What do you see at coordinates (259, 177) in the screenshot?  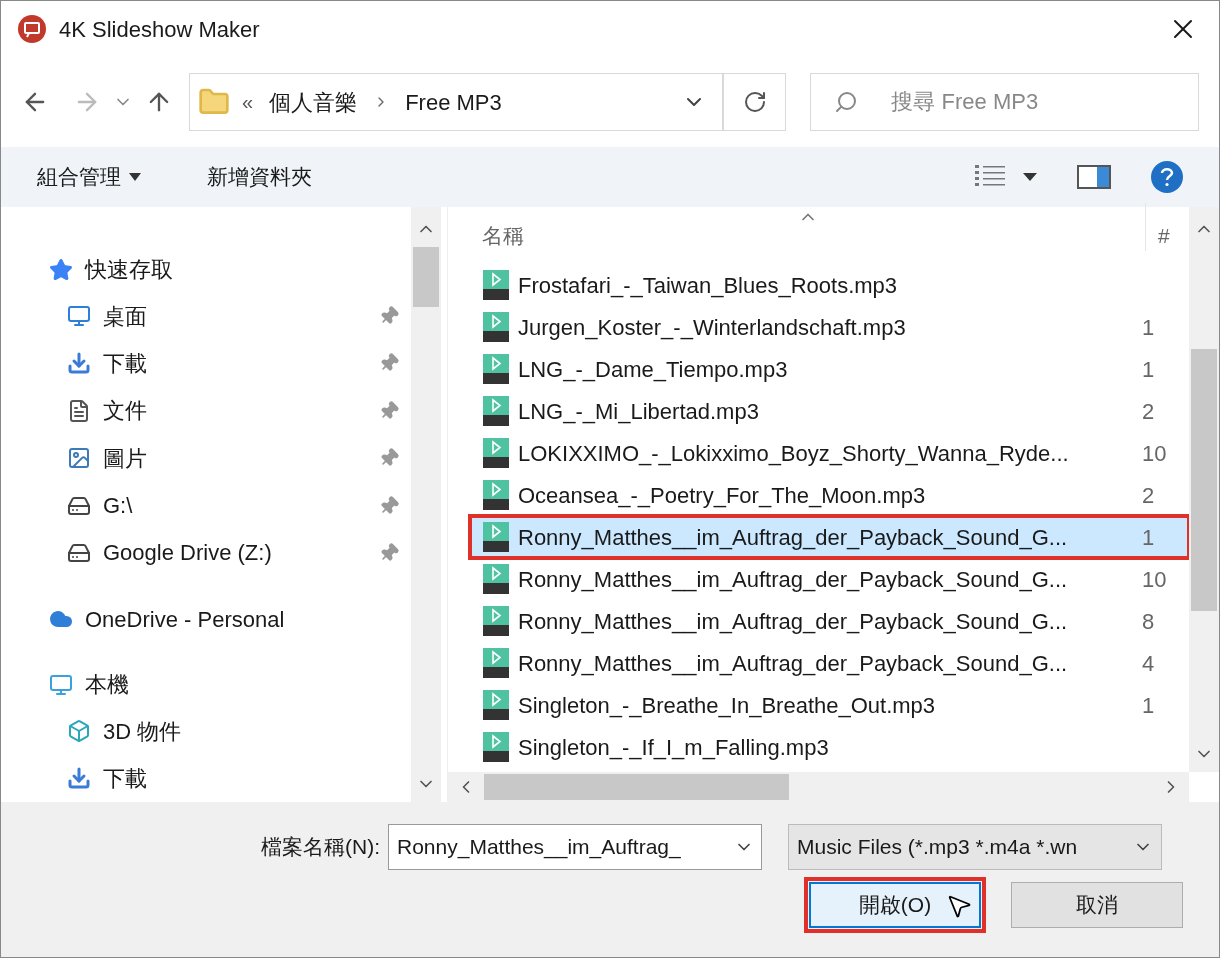 I see `new-folder-button: 新增資料夾` at bounding box center [259, 177].